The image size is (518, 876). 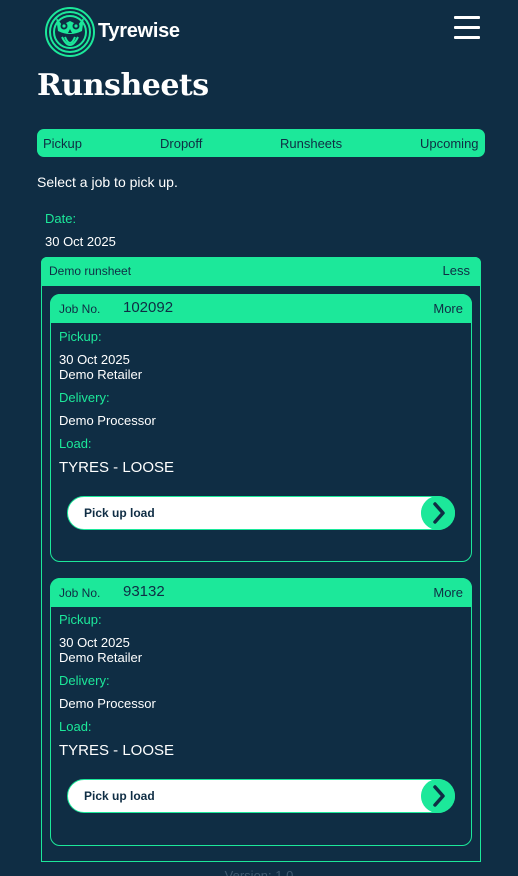 What do you see at coordinates (456, 270) in the screenshot?
I see `less-button: Less` at bounding box center [456, 270].